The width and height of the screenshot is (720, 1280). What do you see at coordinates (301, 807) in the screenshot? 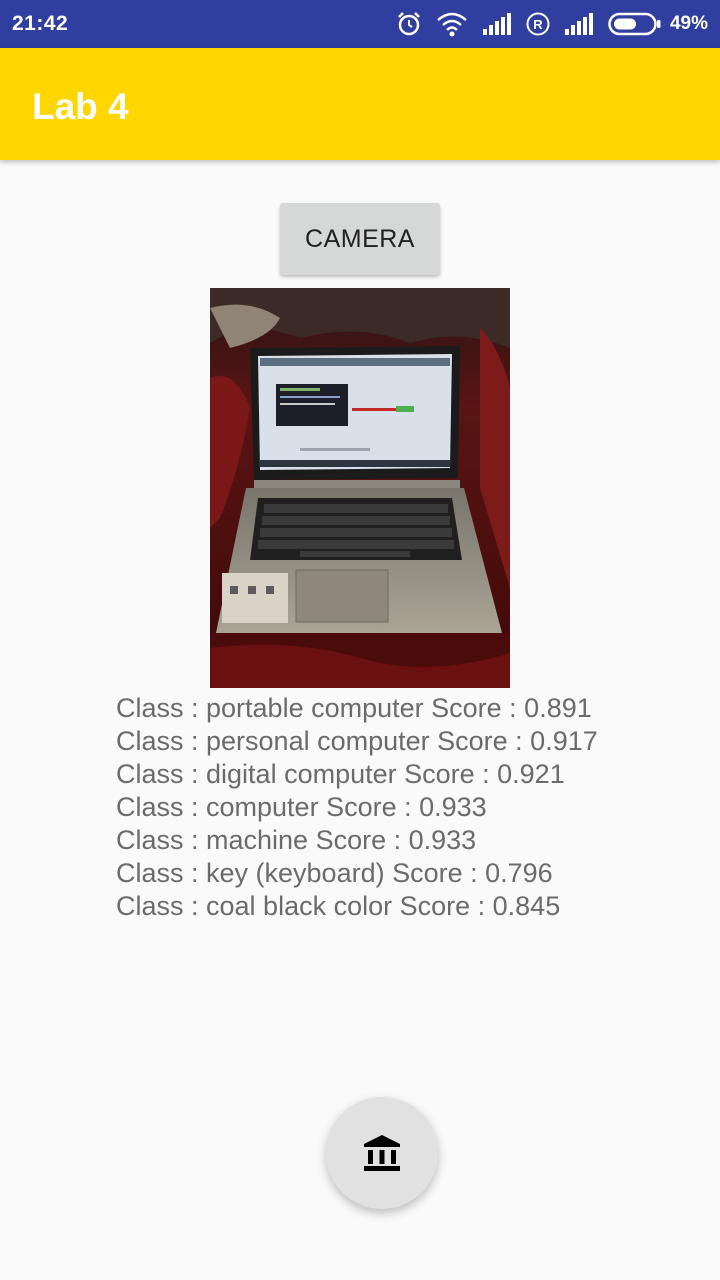
I see `result-line: Class : computer Score : 0.933` at bounding box center [301, 807].